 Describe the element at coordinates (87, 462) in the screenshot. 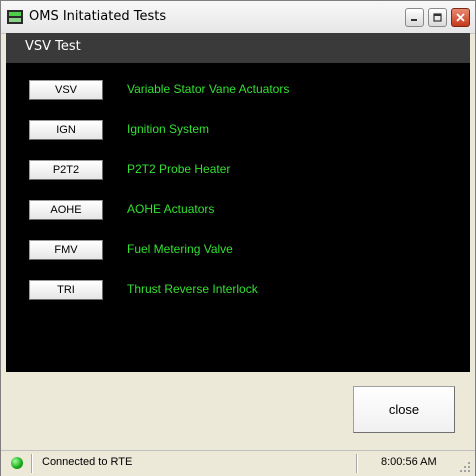

I see `connection-status-text: Connected to RTE` at that location.